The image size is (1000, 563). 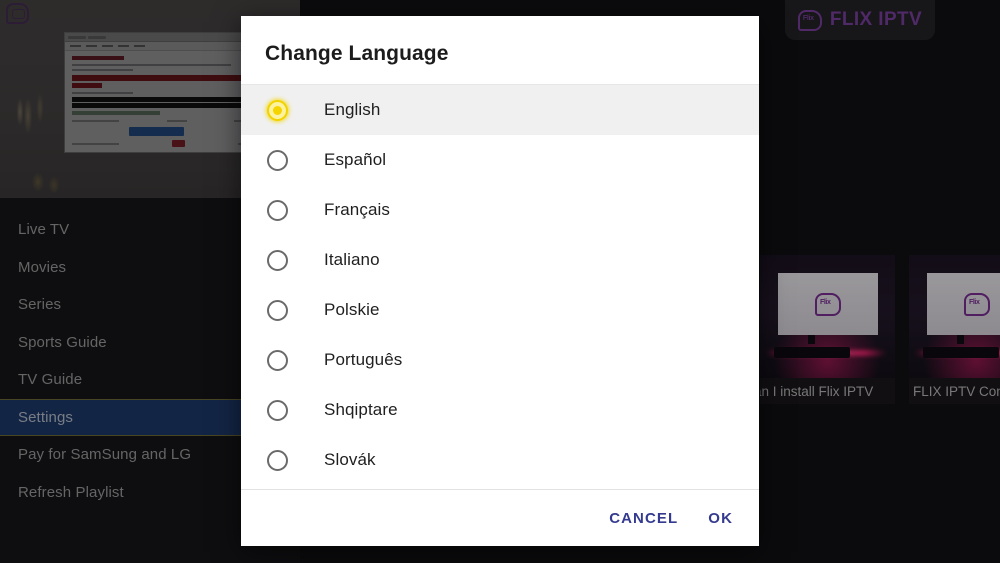 What do you see at coordinates (352, 259) in the screenshot?
I see `language-option-label: Italiano` at bounding box center [352, 259].